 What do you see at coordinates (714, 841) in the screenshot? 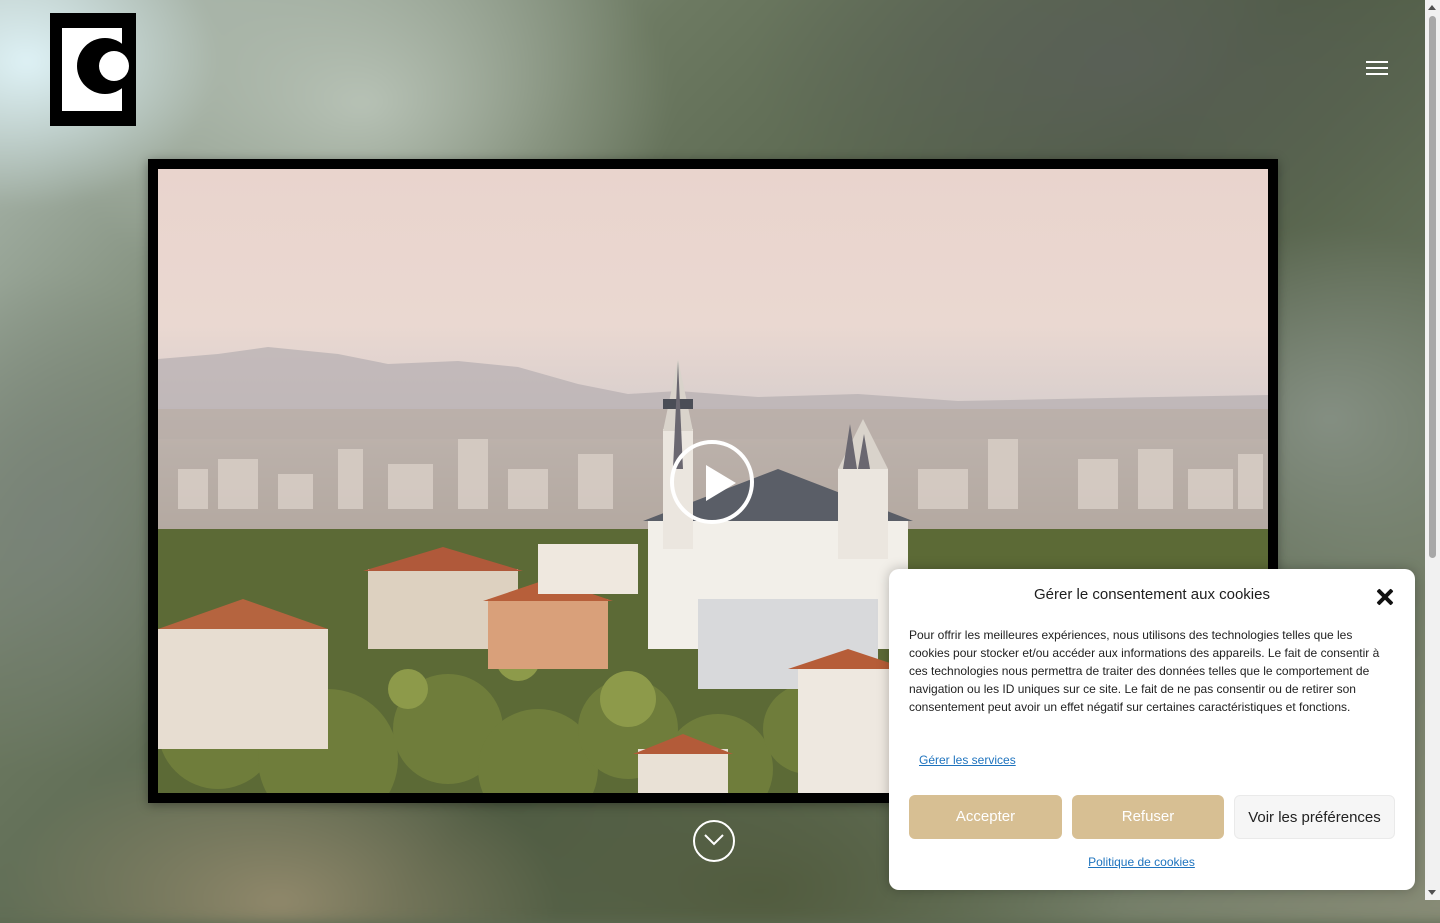
I see `chevron-down-circle-icon` at bounding box center [714, 841].